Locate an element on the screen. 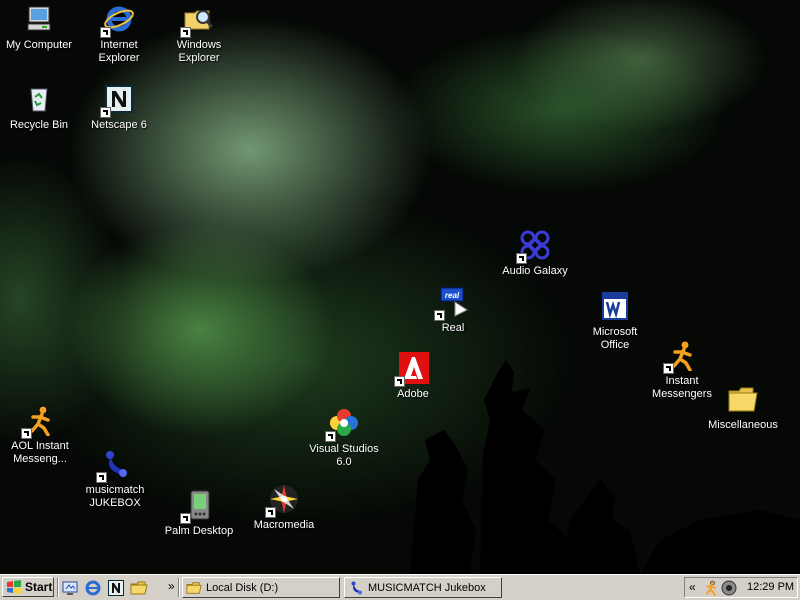 This screenshot has width=800, height=600. macromedia-icon-group: Macromedia is located at coordinates (284, 507).